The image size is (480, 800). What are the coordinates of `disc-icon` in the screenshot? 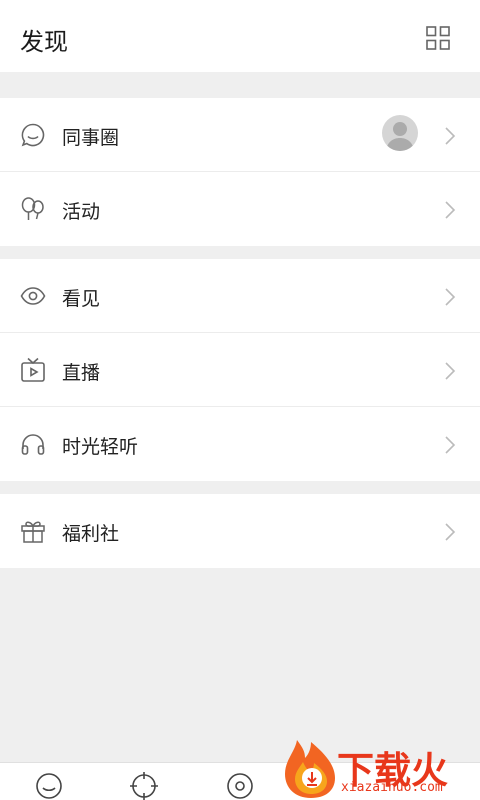 It's located at (240, 785).